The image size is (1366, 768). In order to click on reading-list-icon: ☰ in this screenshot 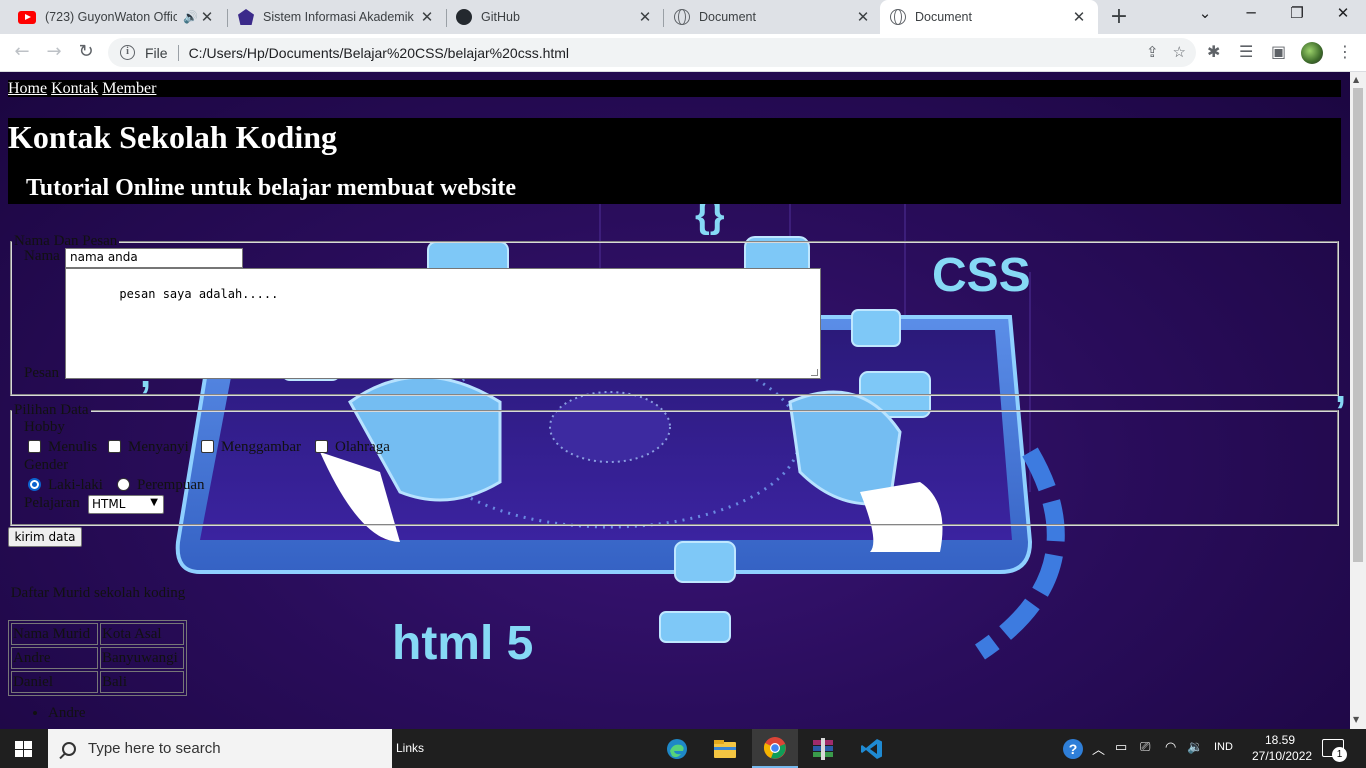, I will do `click(1246, 51)`.